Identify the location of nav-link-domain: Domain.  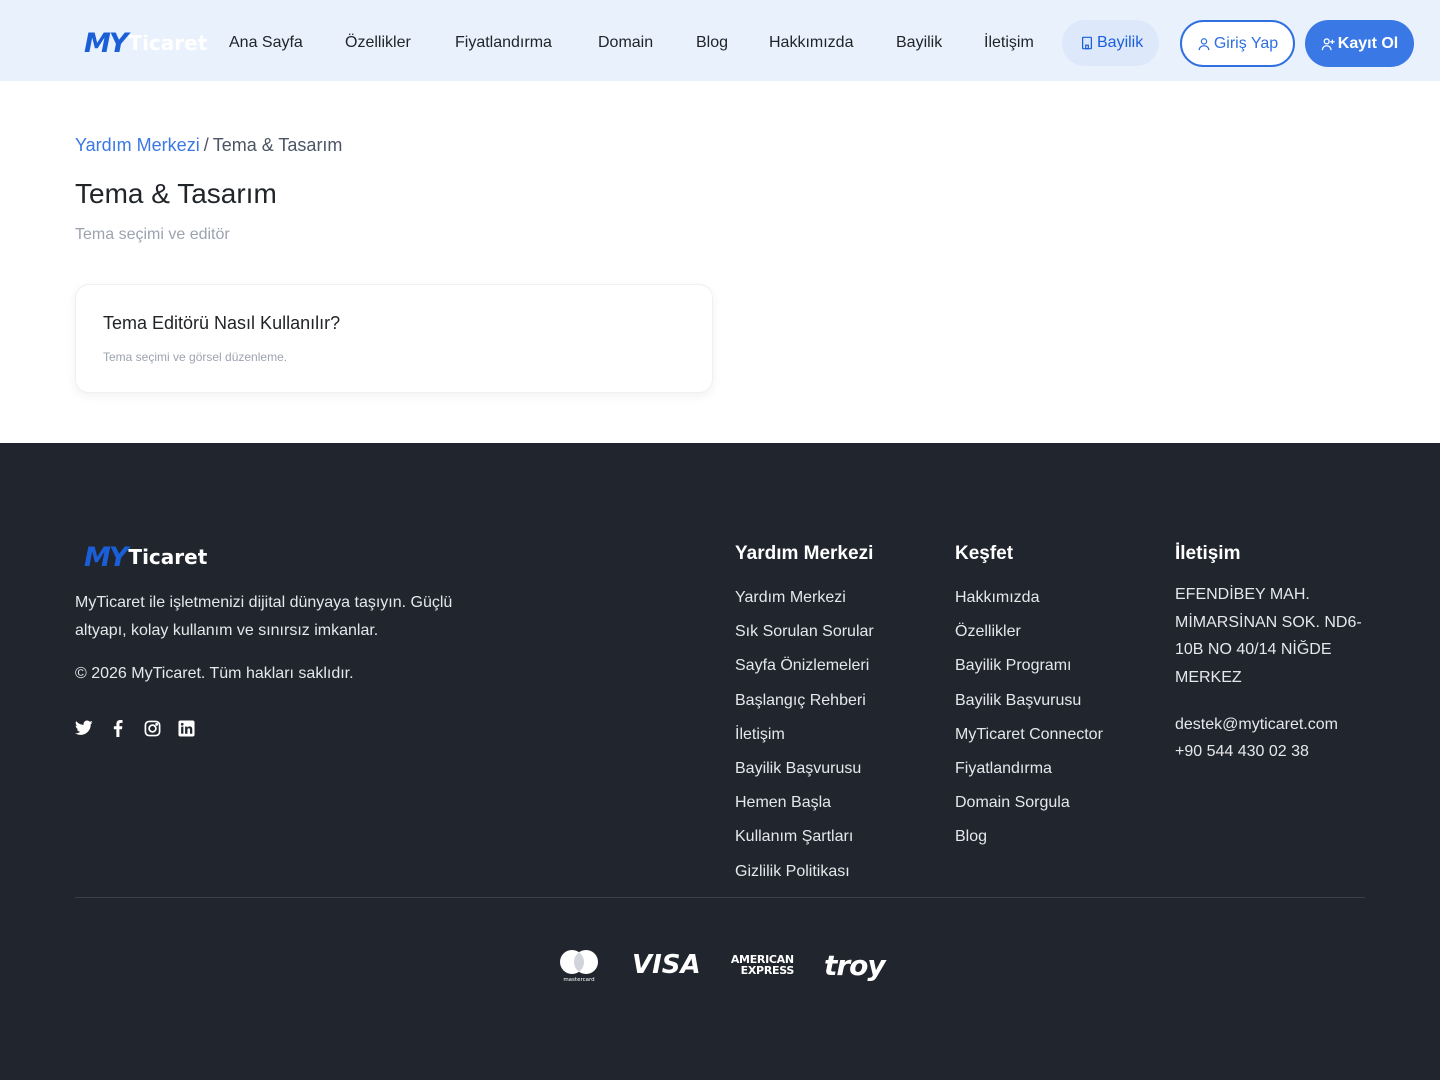
(625, 43).